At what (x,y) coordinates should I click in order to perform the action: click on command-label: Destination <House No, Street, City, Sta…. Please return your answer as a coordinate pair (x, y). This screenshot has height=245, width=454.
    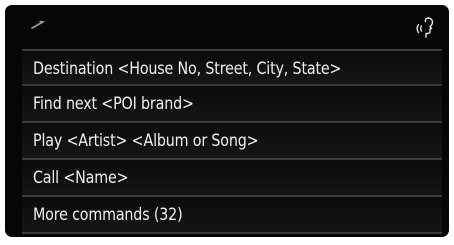
    Looking at the image, I should click on (187, 69).